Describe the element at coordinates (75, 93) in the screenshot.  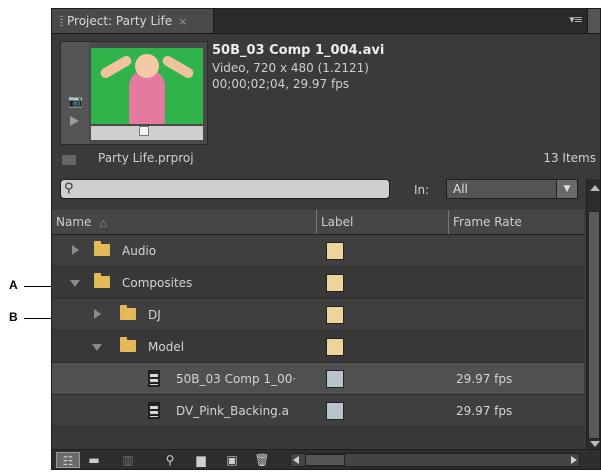
I see `preview-controls: 📷` at that location.